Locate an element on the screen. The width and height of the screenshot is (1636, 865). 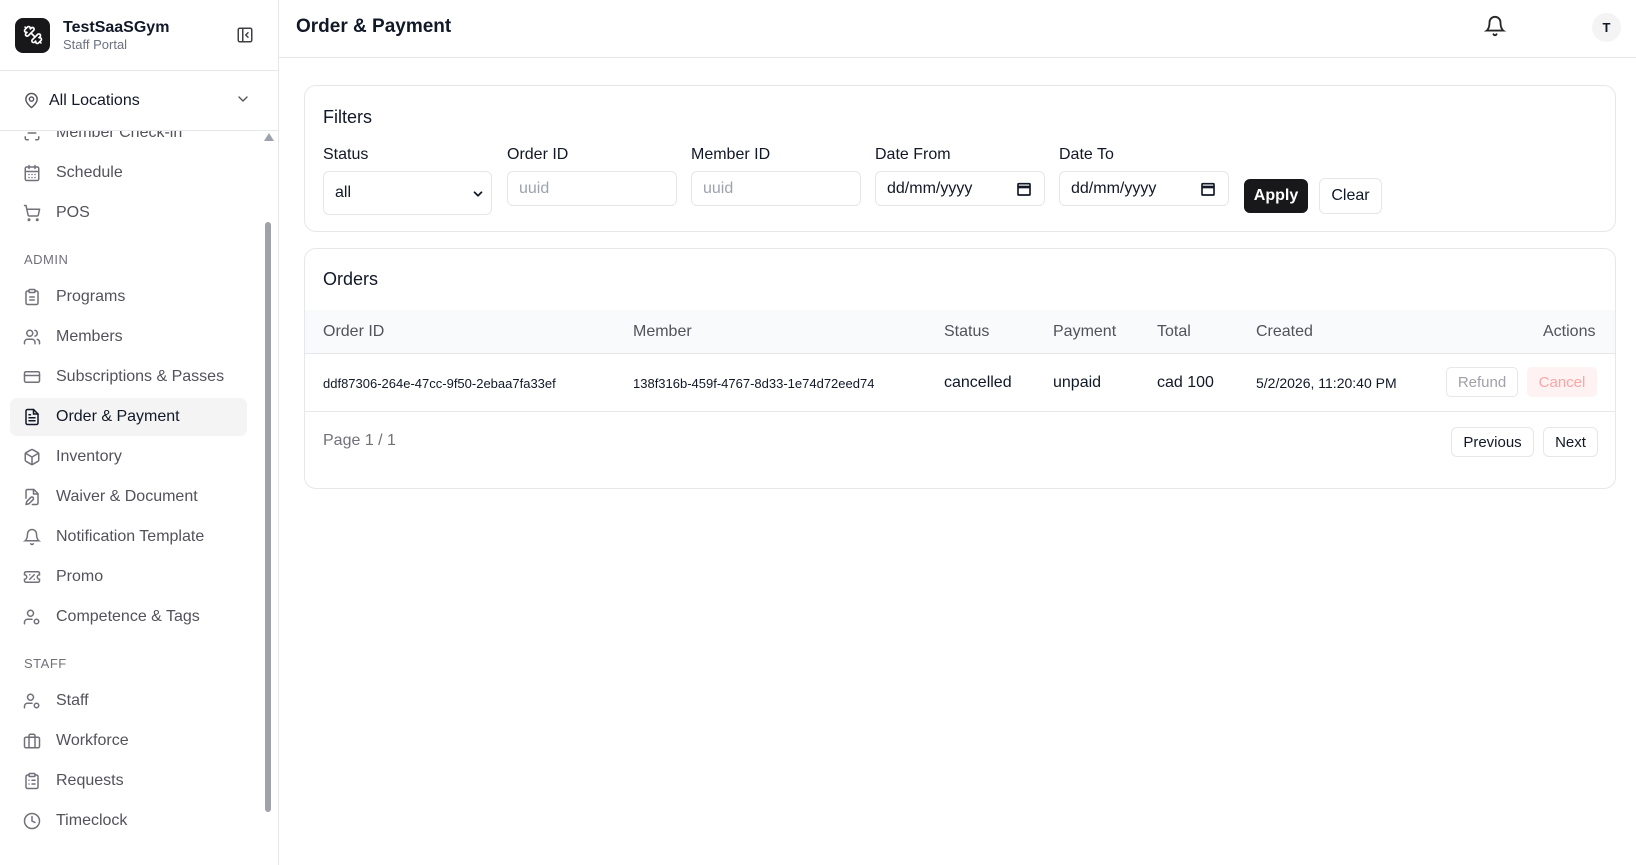
clear-button: Clear is located at coordinates (1350, 196).